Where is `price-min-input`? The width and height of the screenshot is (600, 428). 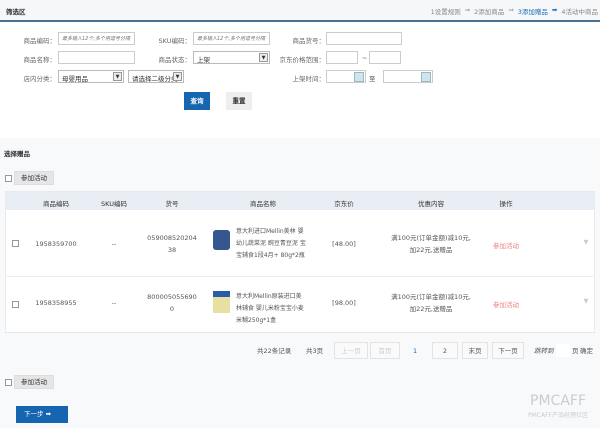
price-min-input is located at coordinates (342, 57).